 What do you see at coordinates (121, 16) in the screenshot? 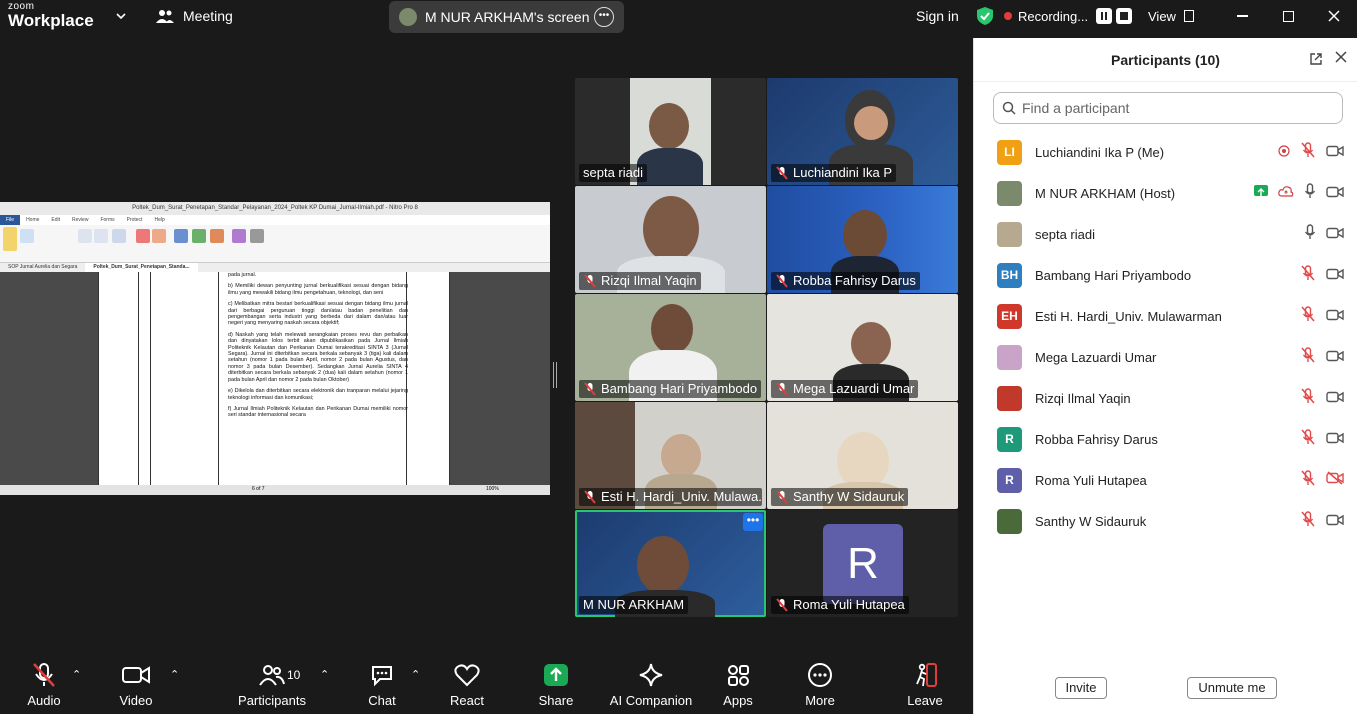
I see `chevron-down-icon` at bounding box center [121, 16].